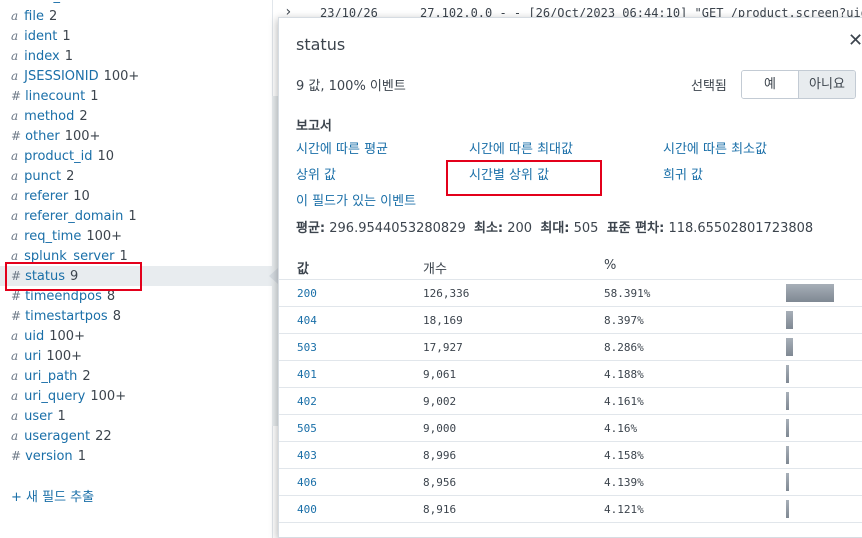  Describe the element at coordinates (316, 173) in the screenshot. I see `report-top-values-link: 상위 값` at that location.